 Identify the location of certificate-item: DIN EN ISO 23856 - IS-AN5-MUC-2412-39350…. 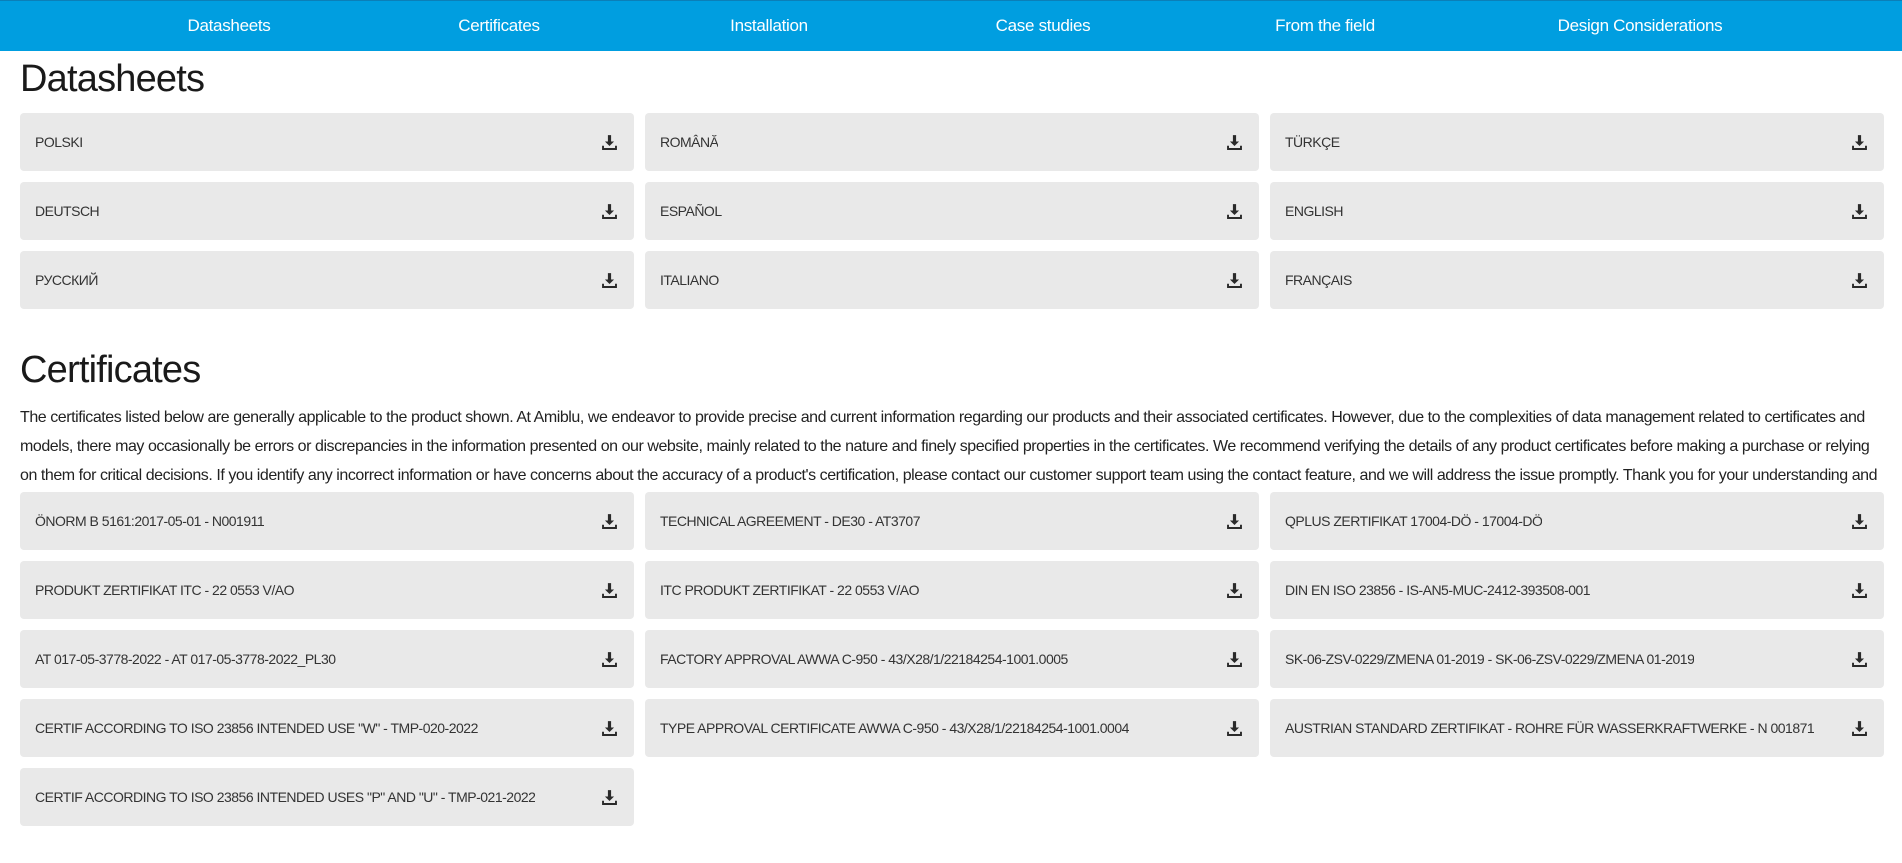
(1577, 590).